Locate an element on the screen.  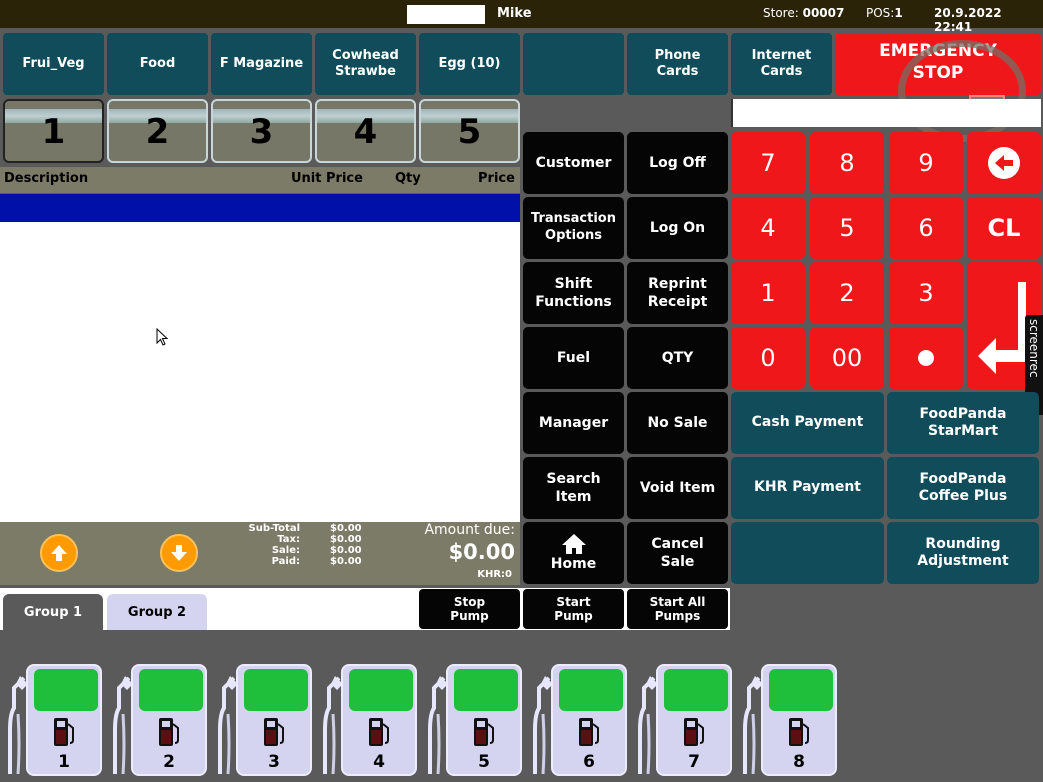
tab-number: 4 is located at coordinates (365, 132).